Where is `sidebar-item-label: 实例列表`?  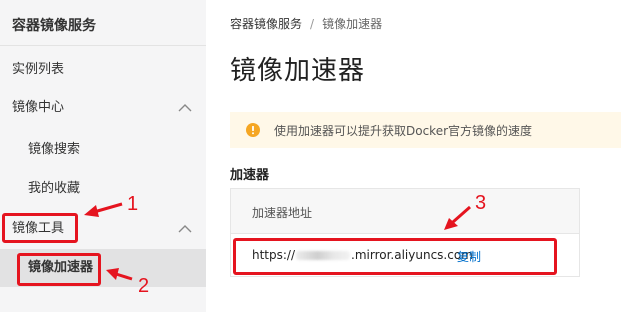 sidebar-item-label: 实例列表 is located at coordinates (38, 69).